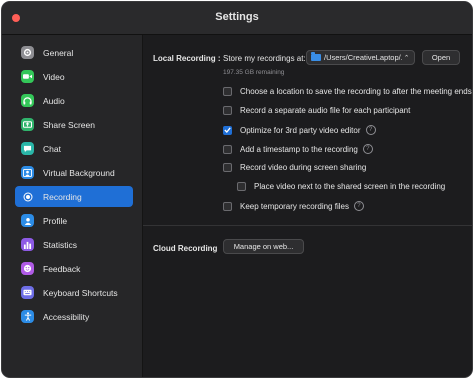 This screenshot has width=475, height=380. What do you see at coordinates (307, 225) in the screenshot?
I see `section-divider` at bounding box center [307, 225].